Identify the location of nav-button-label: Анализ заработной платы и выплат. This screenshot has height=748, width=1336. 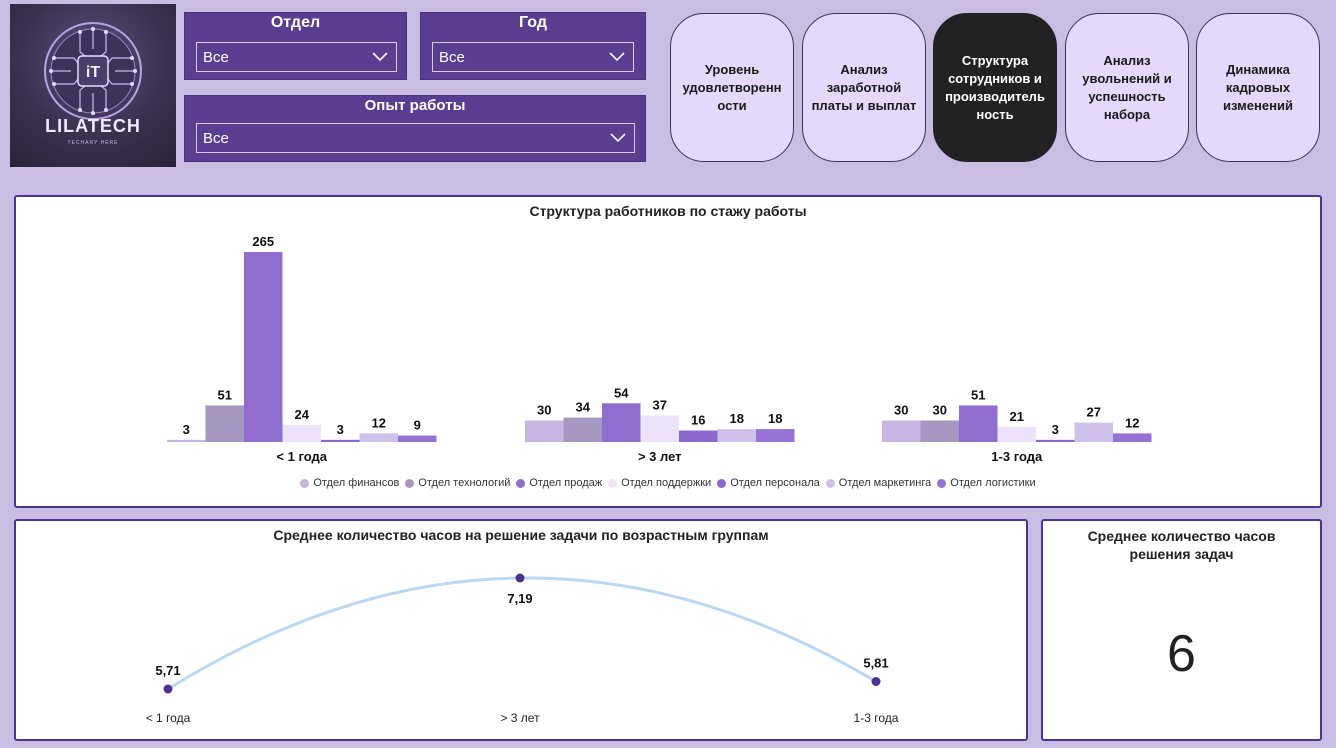
(864, 87).